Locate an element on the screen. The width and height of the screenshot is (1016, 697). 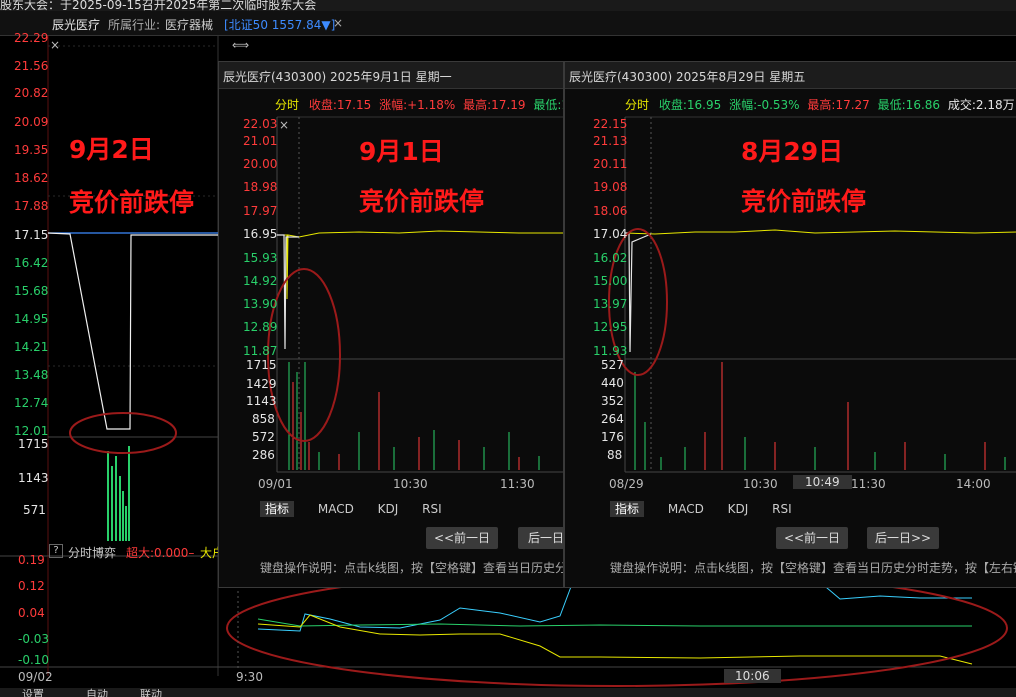
main-highlight-circle is located at coordinates (123, 433).